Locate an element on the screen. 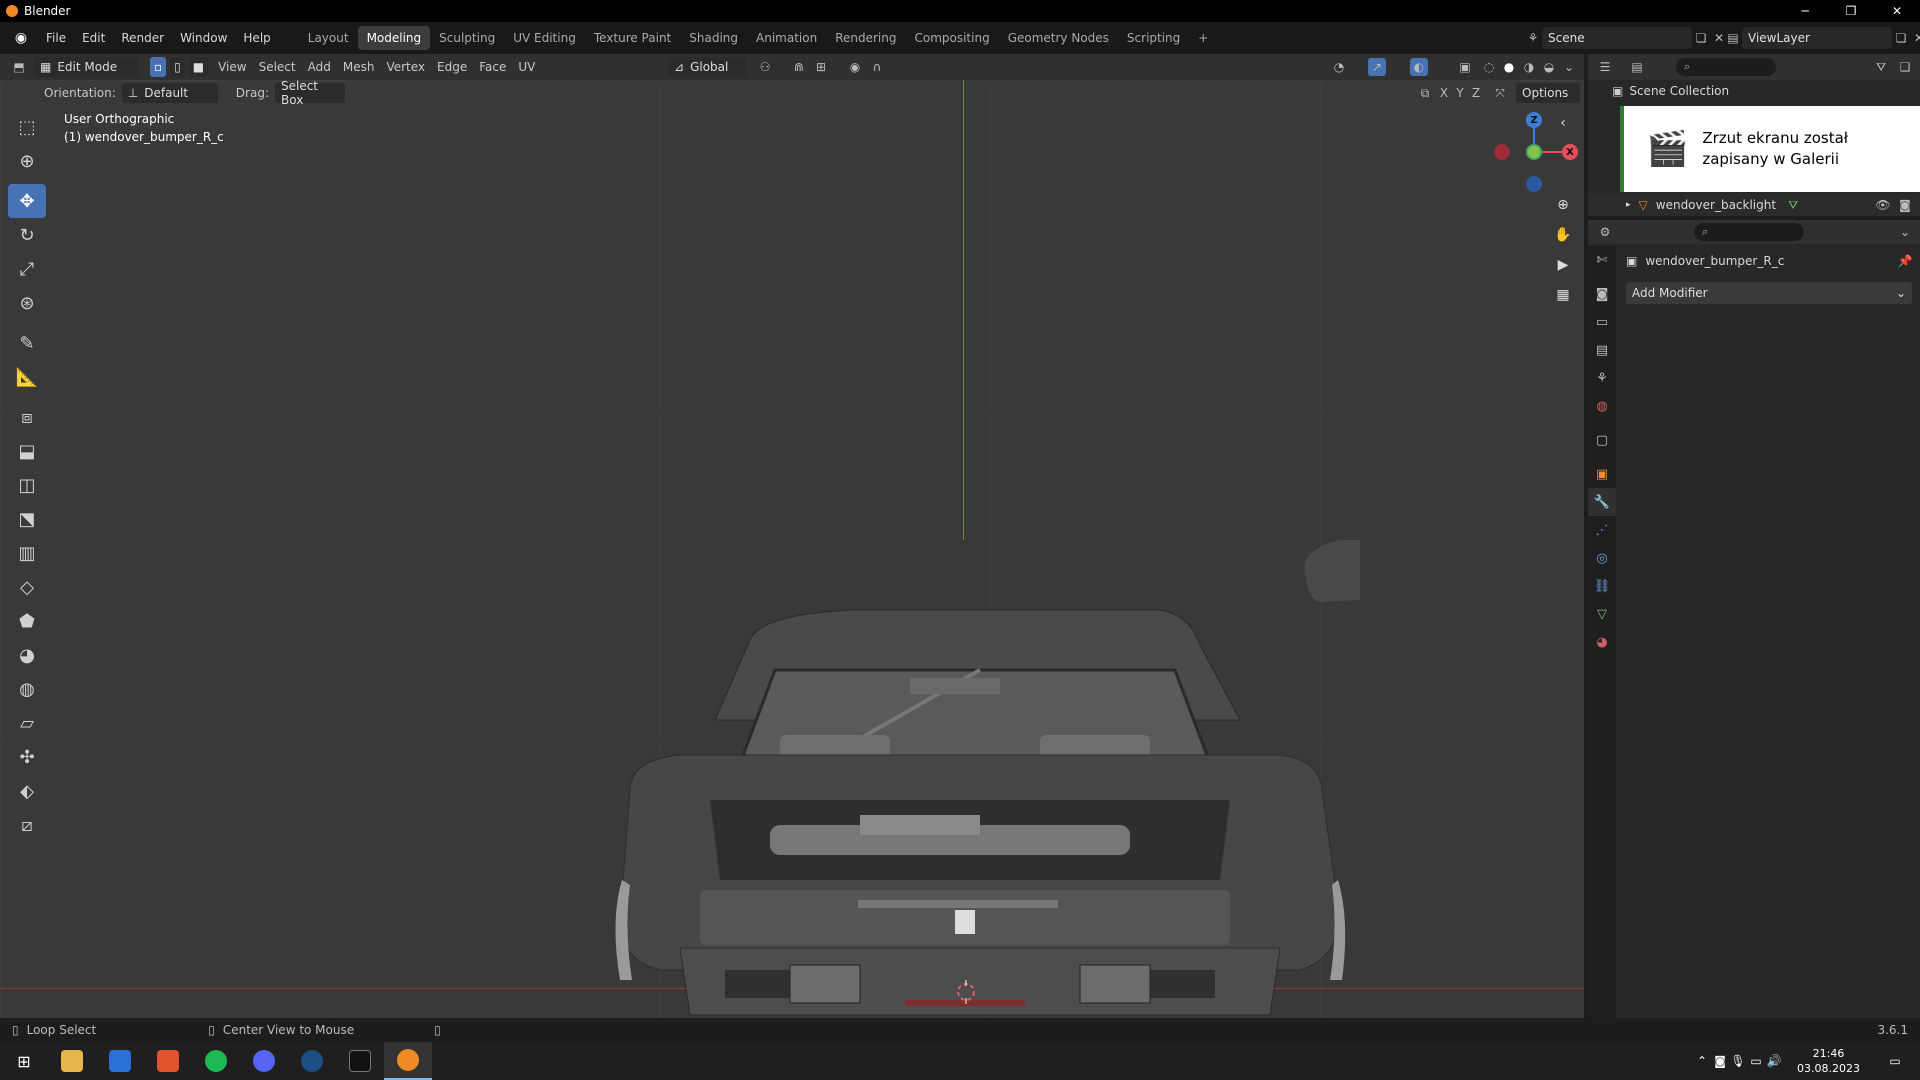 The width and height of the screenshot is (1920, 1080). menu-window: Window is located at coordinates (203, 38).